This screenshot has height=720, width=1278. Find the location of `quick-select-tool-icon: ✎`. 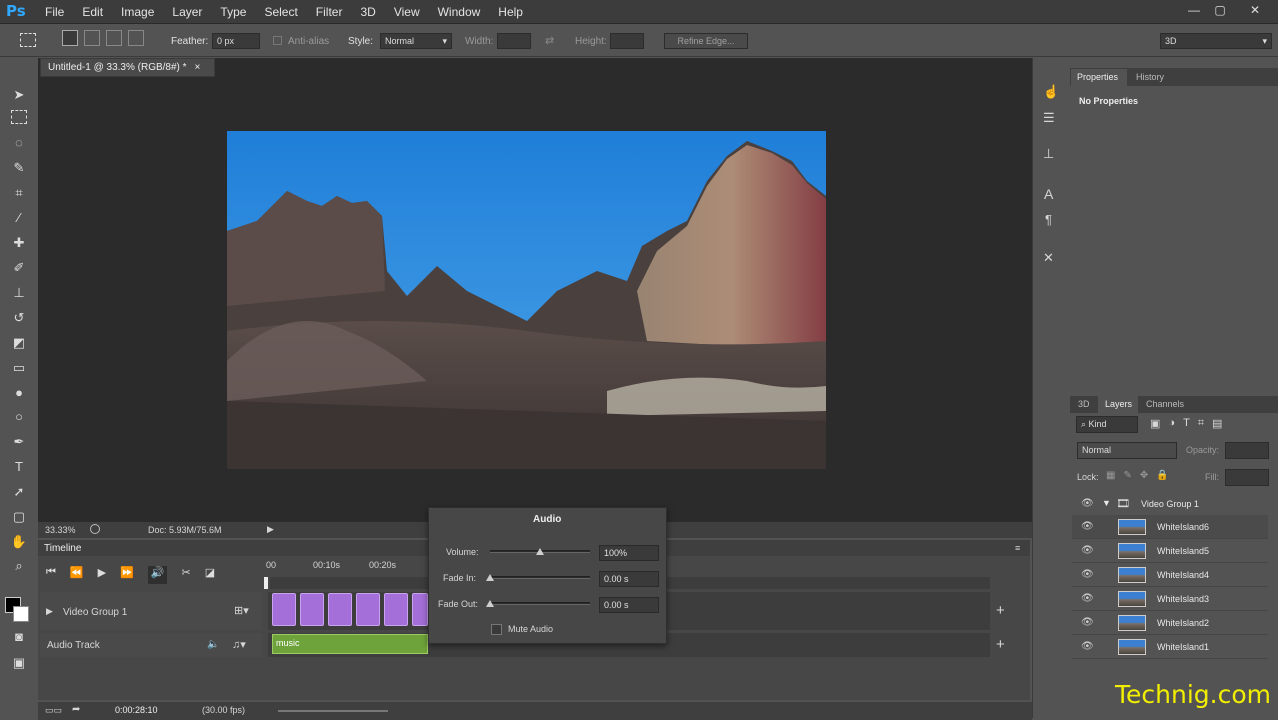

quick-select-tool-icon: ✎ is located at coordinates (19, 168).